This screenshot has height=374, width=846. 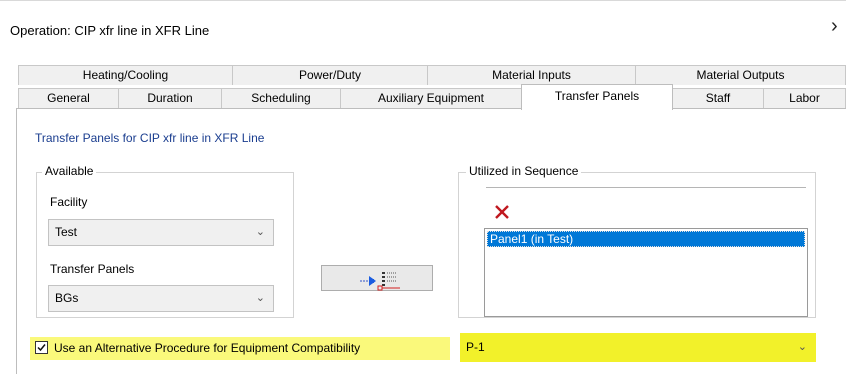 What do you see at coordinates (646, 239) in the screenshot?
I see `list-item: Panel1 (in Test)` at bounding box center [646, 239].